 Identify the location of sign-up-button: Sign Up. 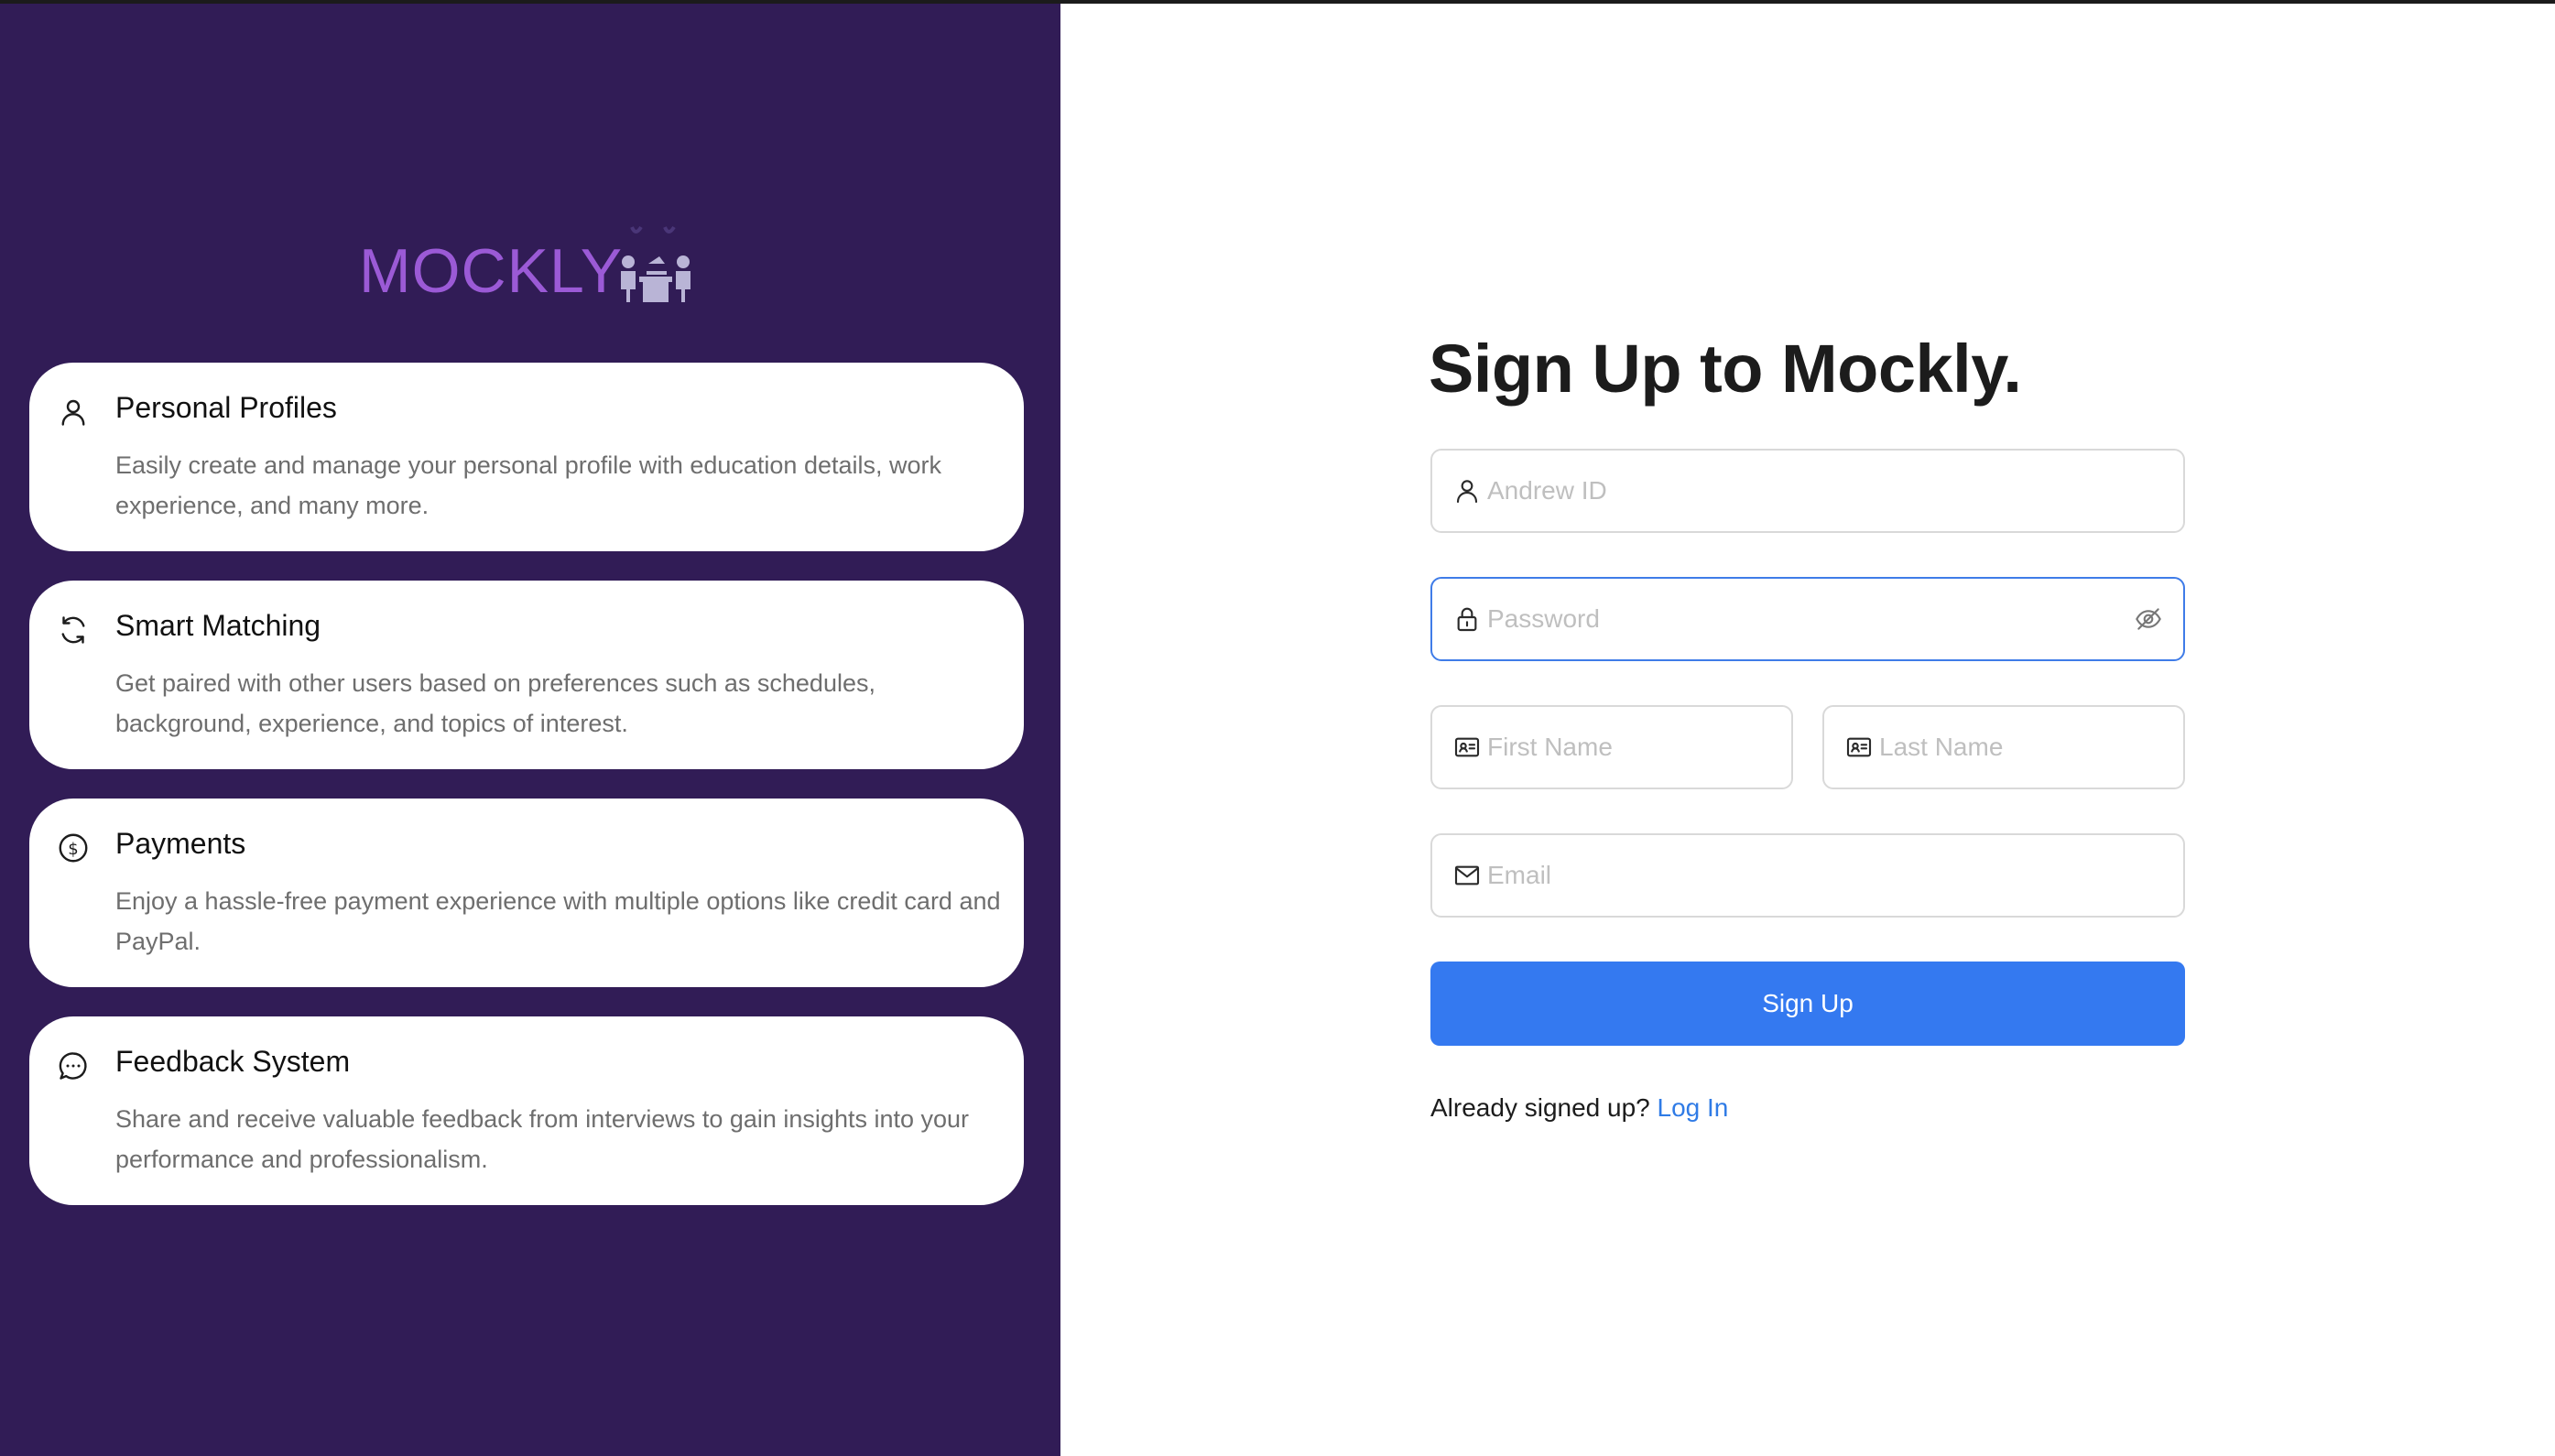
(1807, 1004).